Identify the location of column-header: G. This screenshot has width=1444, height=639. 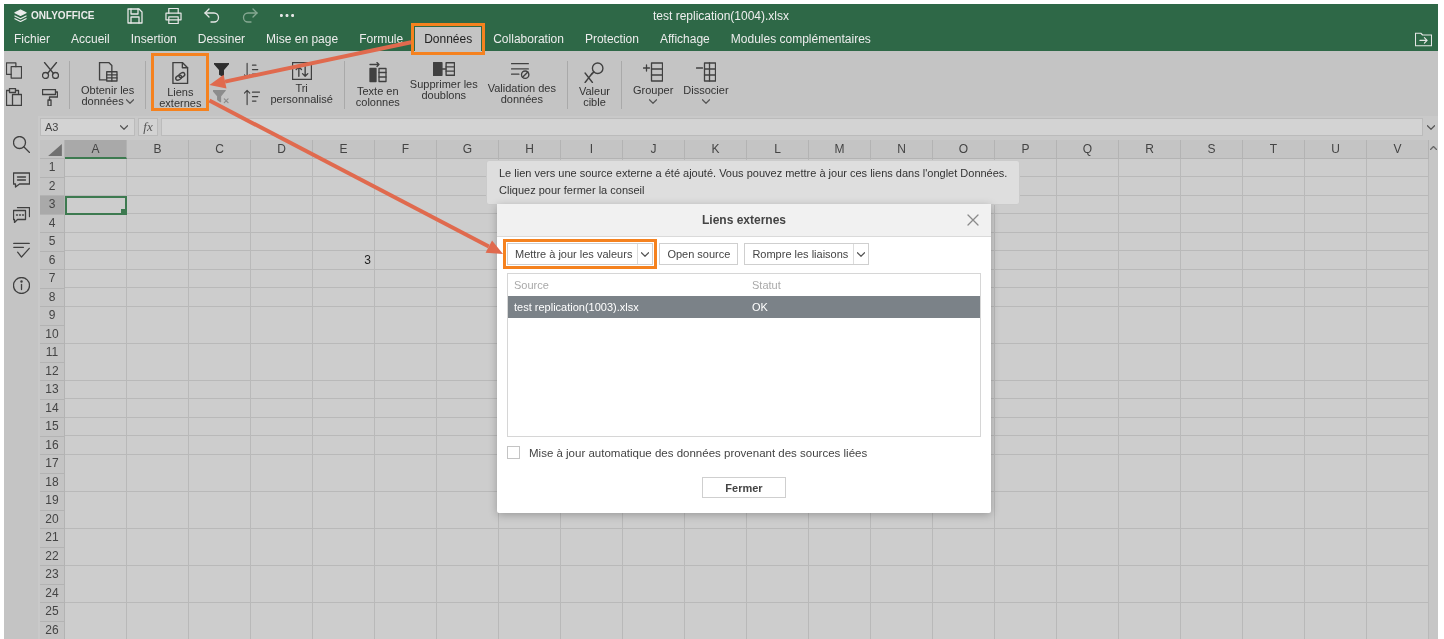
(468, 149).